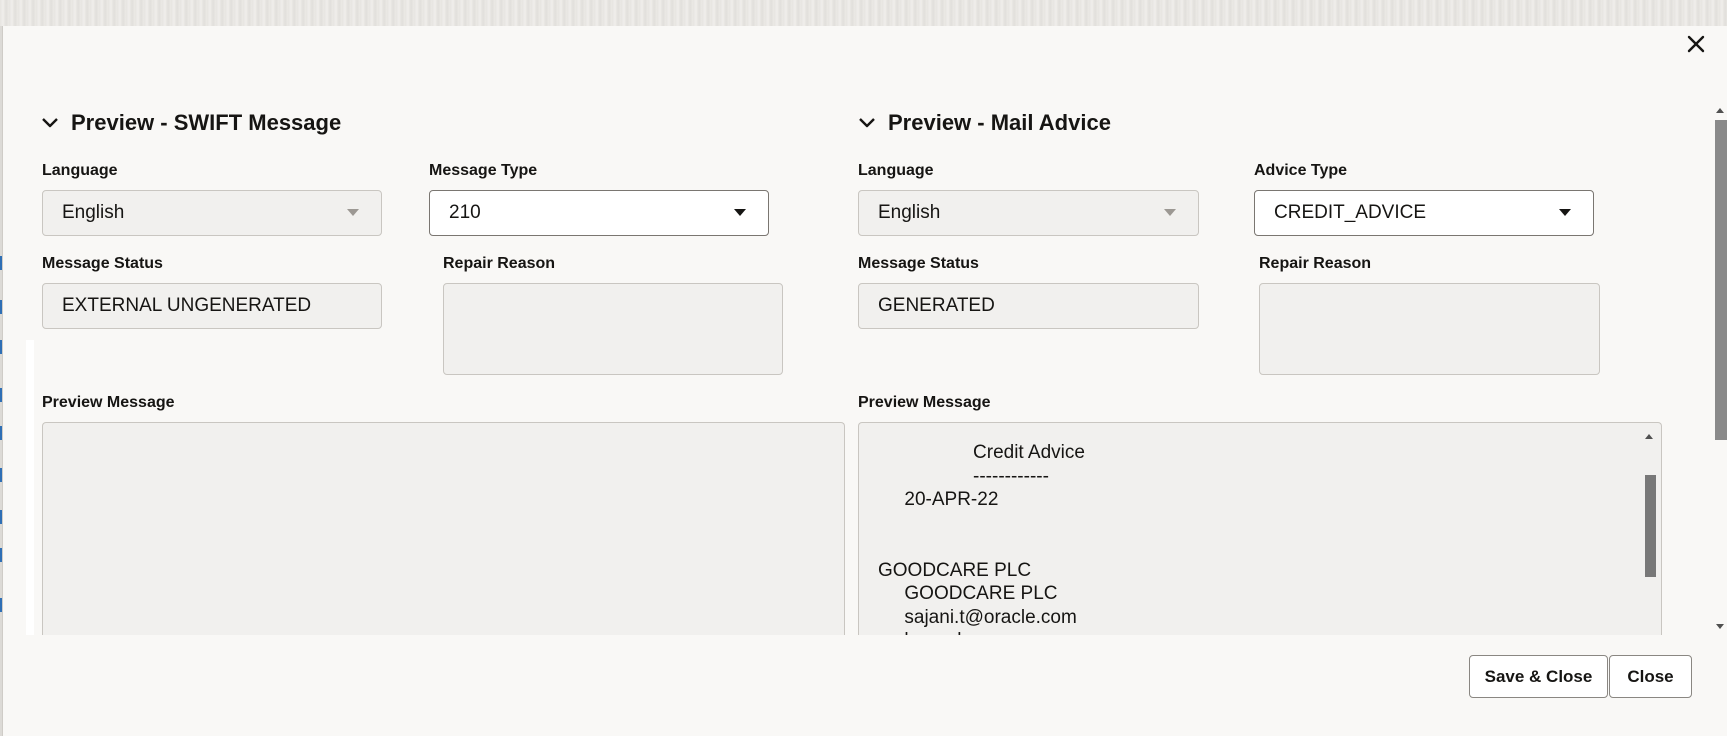 Image resolution: width=1727 pixels, height=736 pixels. What do you see at coordinates (1028, 306) in the screenshot?
I see `mail-message-status-field: GENERATED` at bounding box center [1028, 306].